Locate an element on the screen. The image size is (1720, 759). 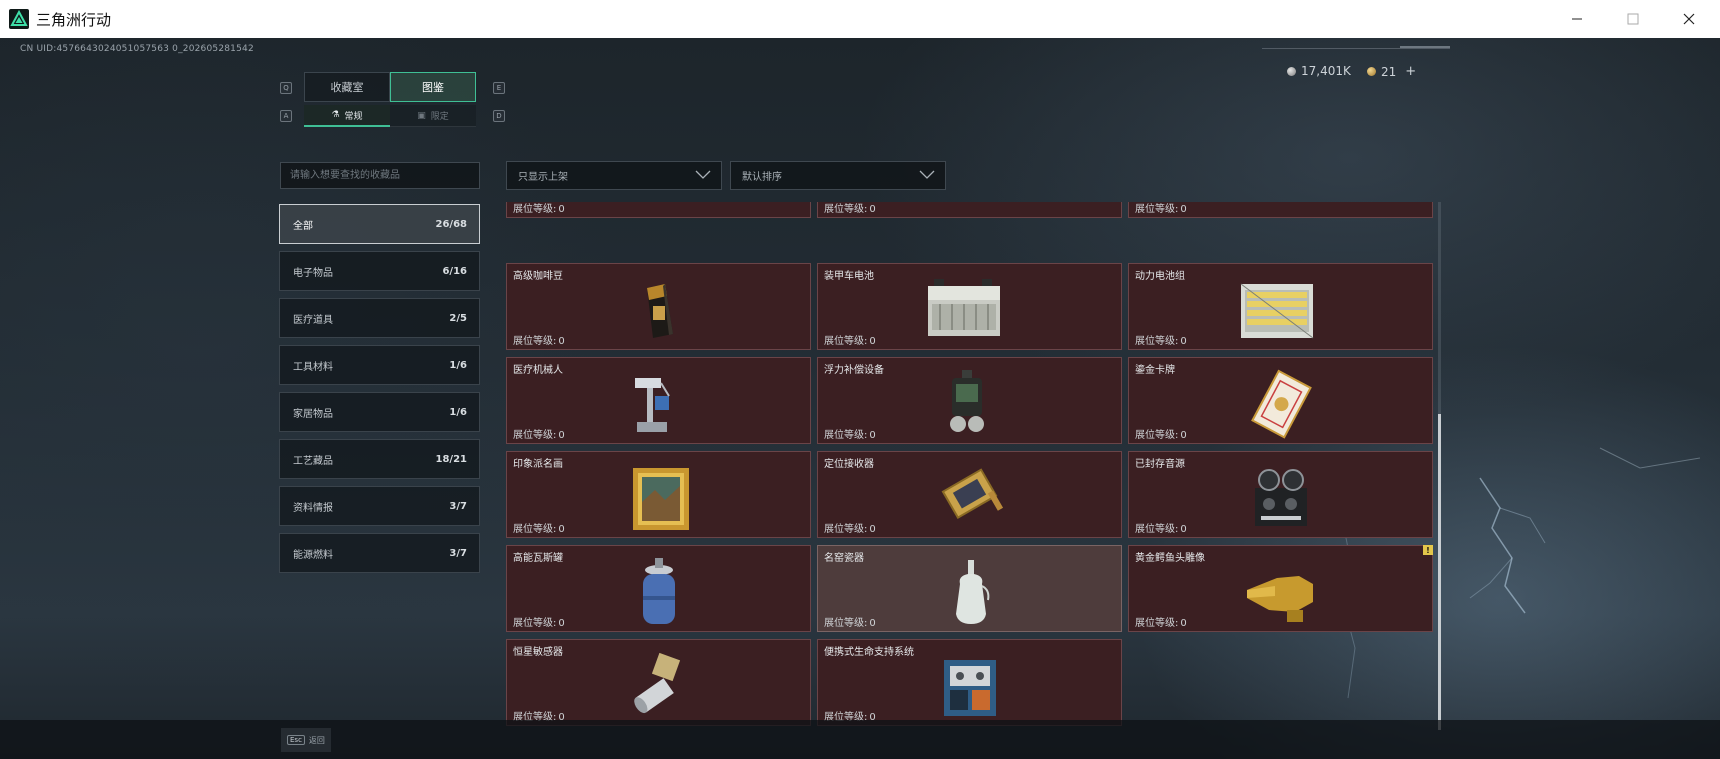
collection-card: 定位接收器 展位等级: 0 is located at coordinates (969, 494).